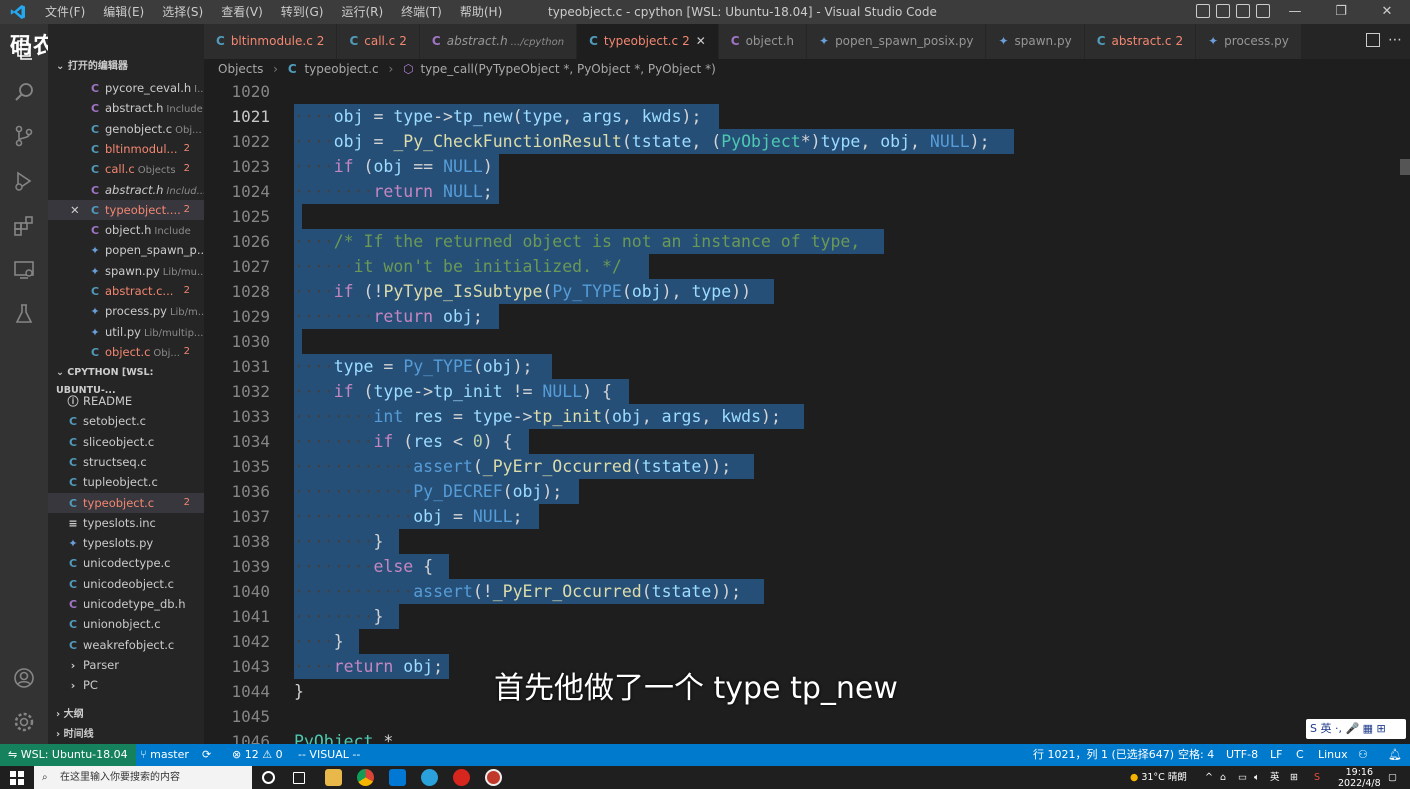 The image size is (1410, 789). Describe the element at coordinates (126, 665) in the screenshot. I see `file-item: › Parser` at that location.